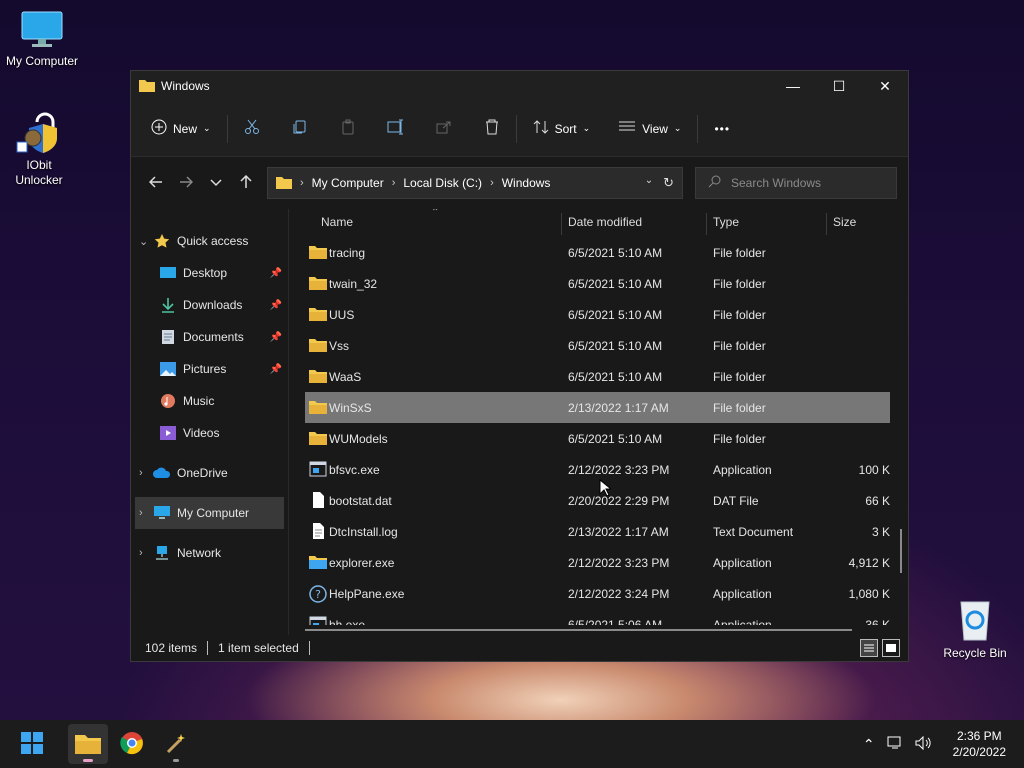  I want to click on taskbar-file-explorer, so click(88, 744).